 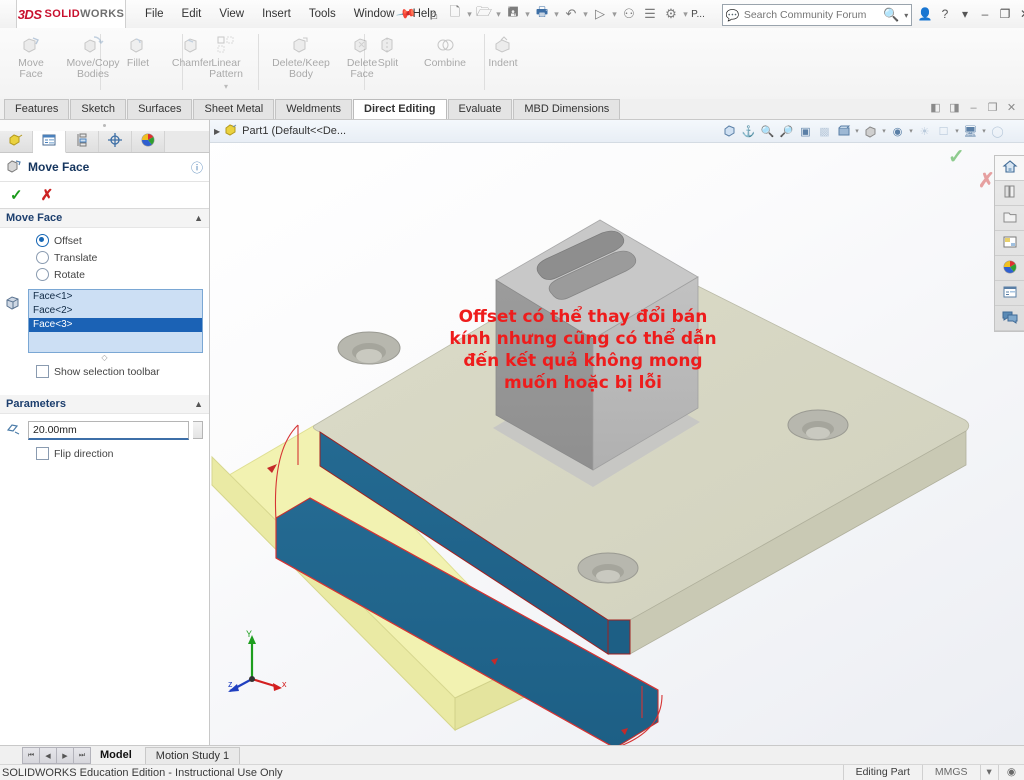 I want to click on ribbon-linear-pattern-button: Linear Pattern ▾, so click(x=226, y=60).